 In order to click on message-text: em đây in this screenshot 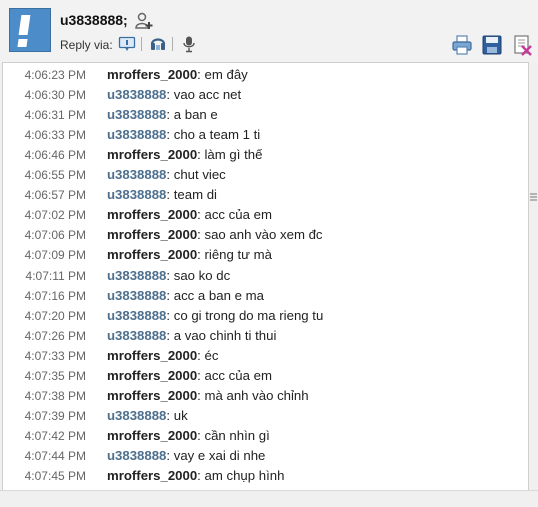, I will do `click(226, 74)`.